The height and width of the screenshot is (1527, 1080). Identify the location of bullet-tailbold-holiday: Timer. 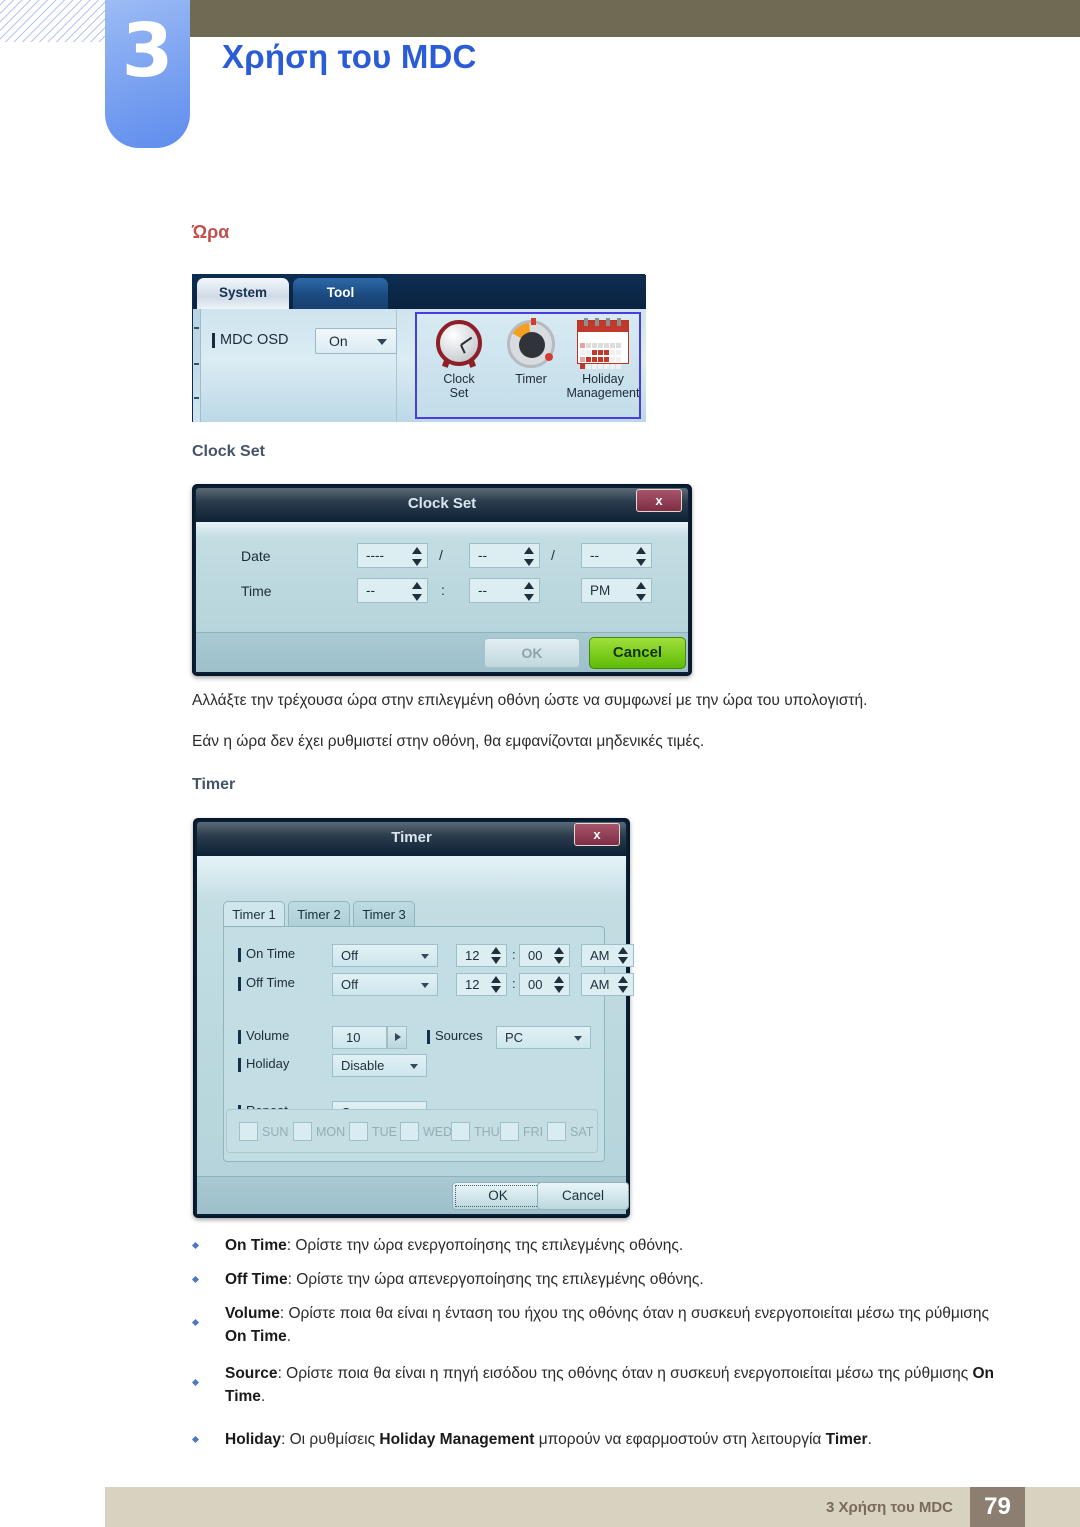
(846, 1439).